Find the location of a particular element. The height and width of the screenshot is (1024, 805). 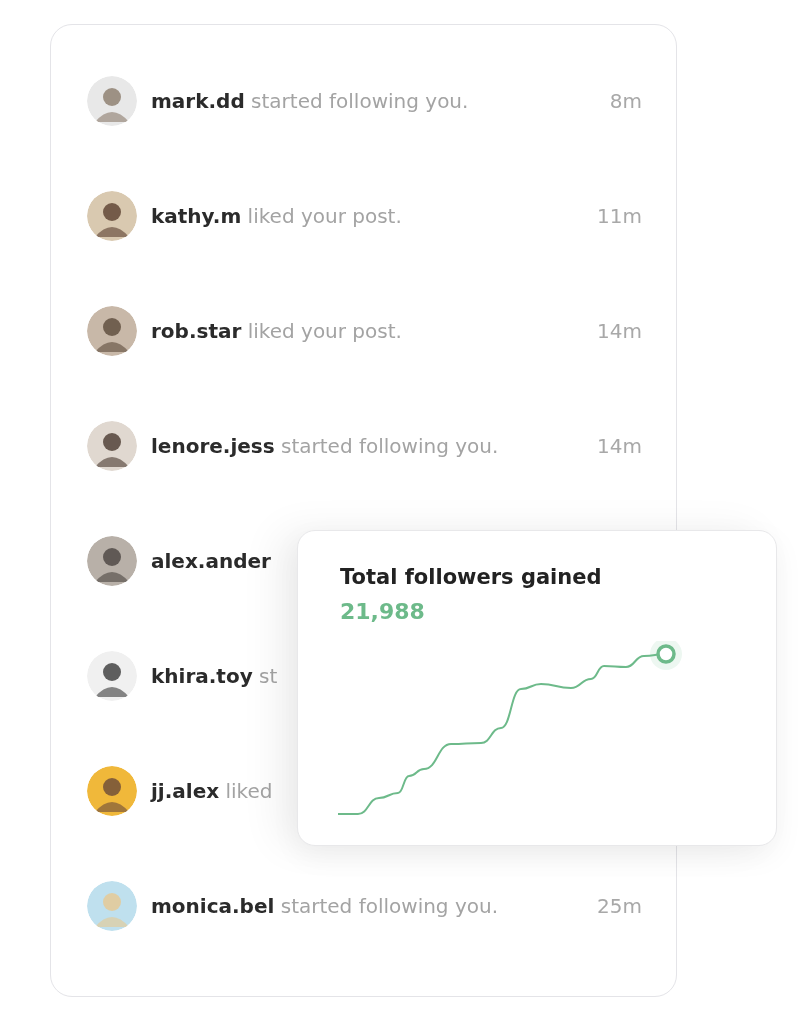

notification-text: mark.dd started following you. is located at coordinates (310, 100).